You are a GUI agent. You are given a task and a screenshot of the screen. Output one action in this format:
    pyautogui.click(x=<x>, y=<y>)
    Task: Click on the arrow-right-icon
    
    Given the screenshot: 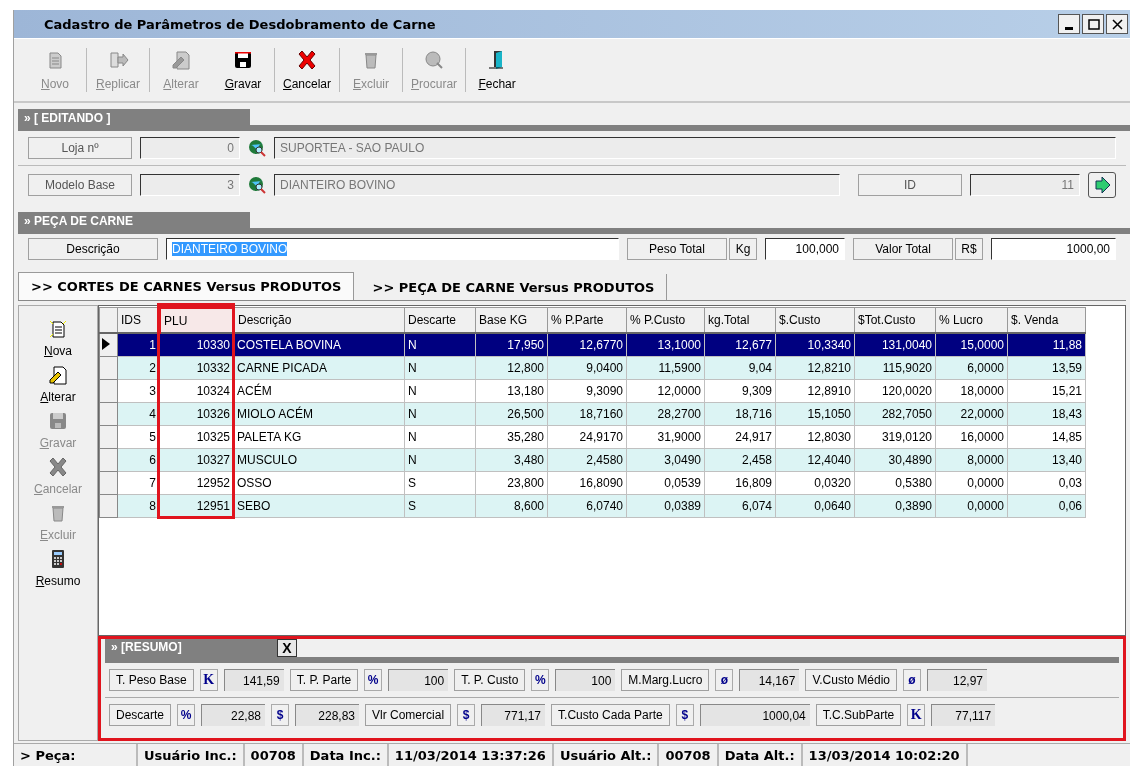 What is the action you would take?
    pyautogui.click(x=1102, y=185)
    